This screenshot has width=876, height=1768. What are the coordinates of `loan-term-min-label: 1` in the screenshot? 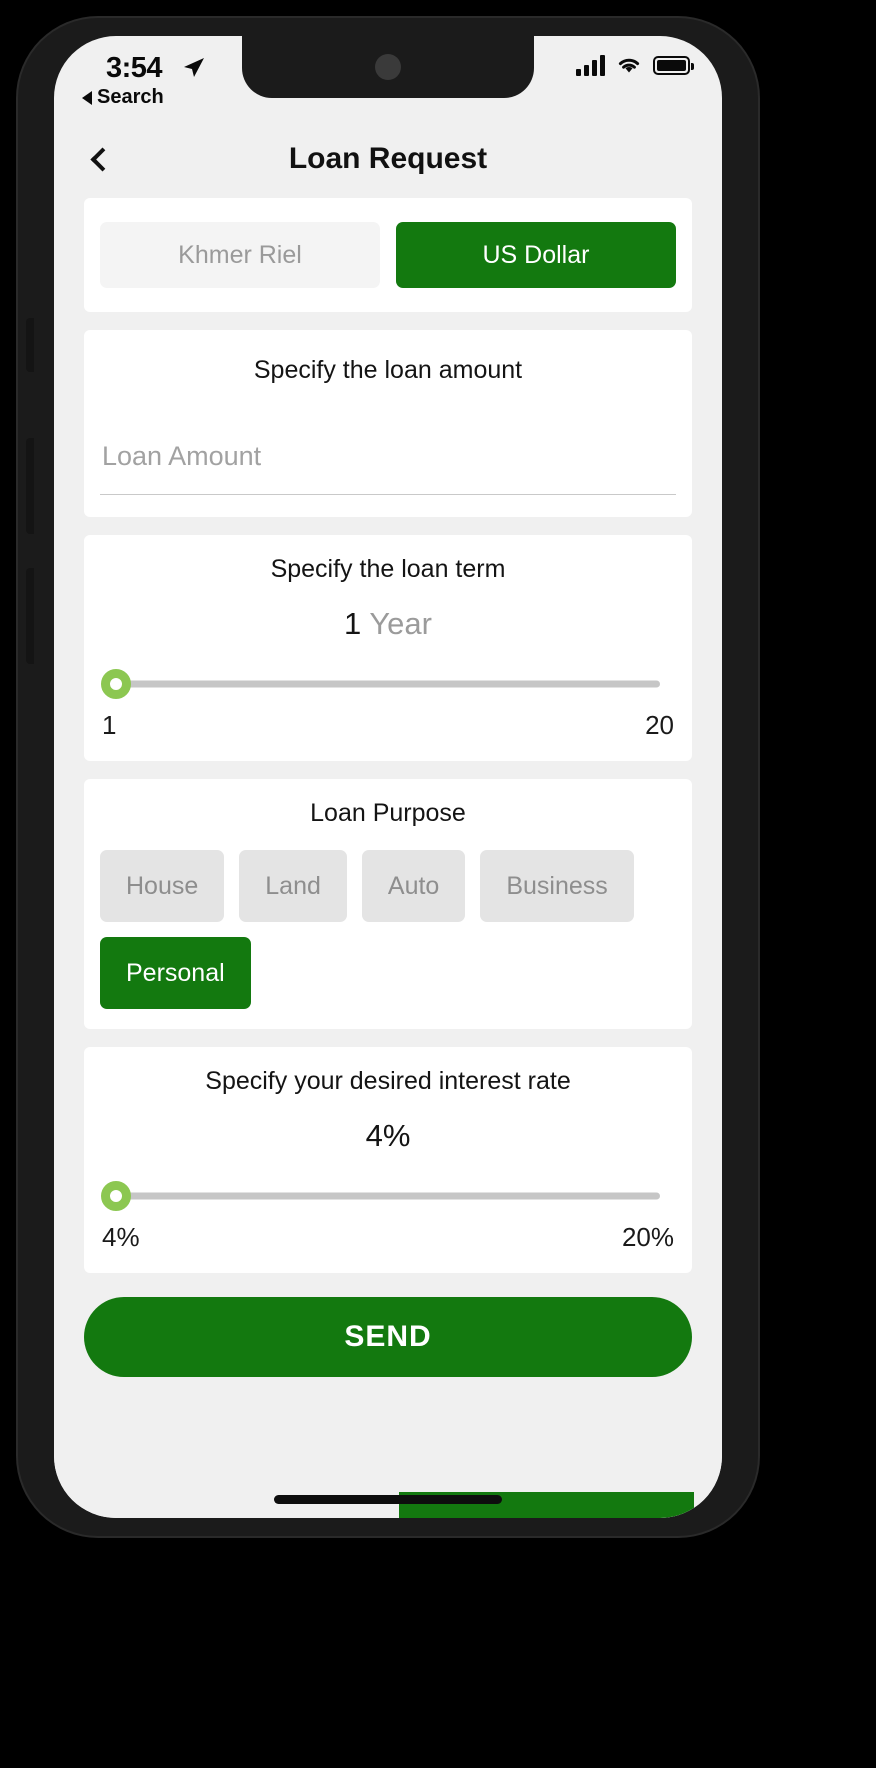 It's located at (109, 725).